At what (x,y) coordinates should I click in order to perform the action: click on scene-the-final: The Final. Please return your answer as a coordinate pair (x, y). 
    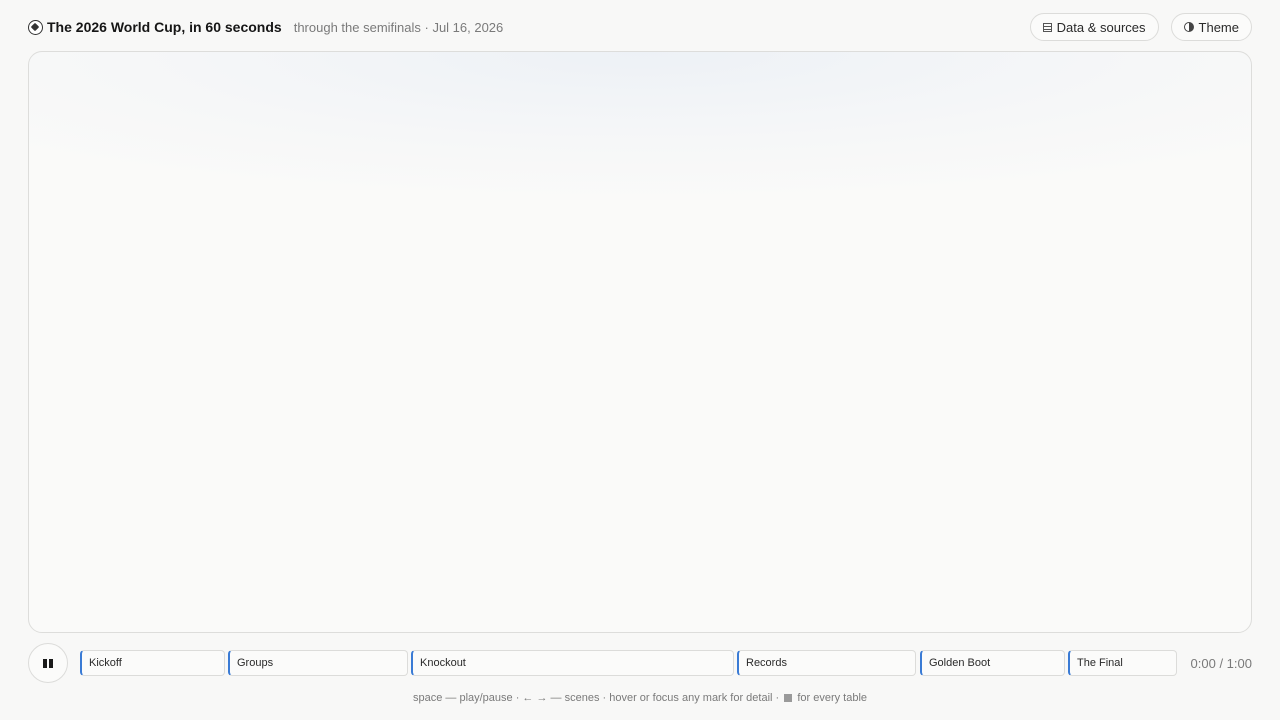
    Looking at the image, I should click on (1122, 663).